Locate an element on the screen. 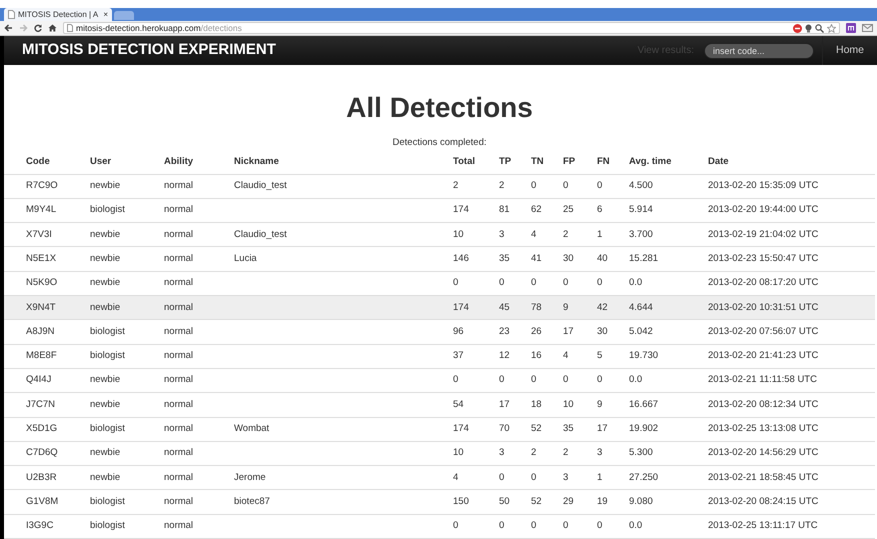  table-cell: 19.902 is located at coordinates (643, 428).